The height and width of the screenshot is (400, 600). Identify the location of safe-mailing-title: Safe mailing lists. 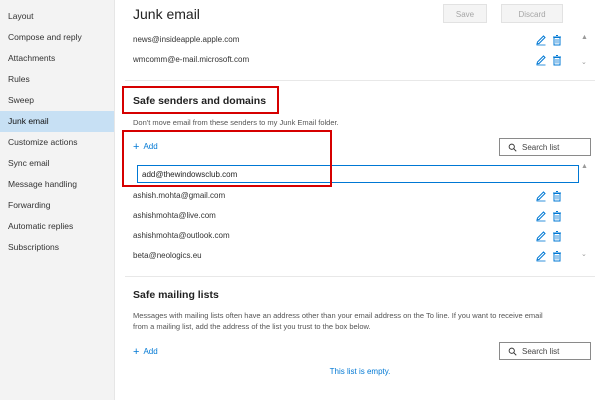
(176, 295).